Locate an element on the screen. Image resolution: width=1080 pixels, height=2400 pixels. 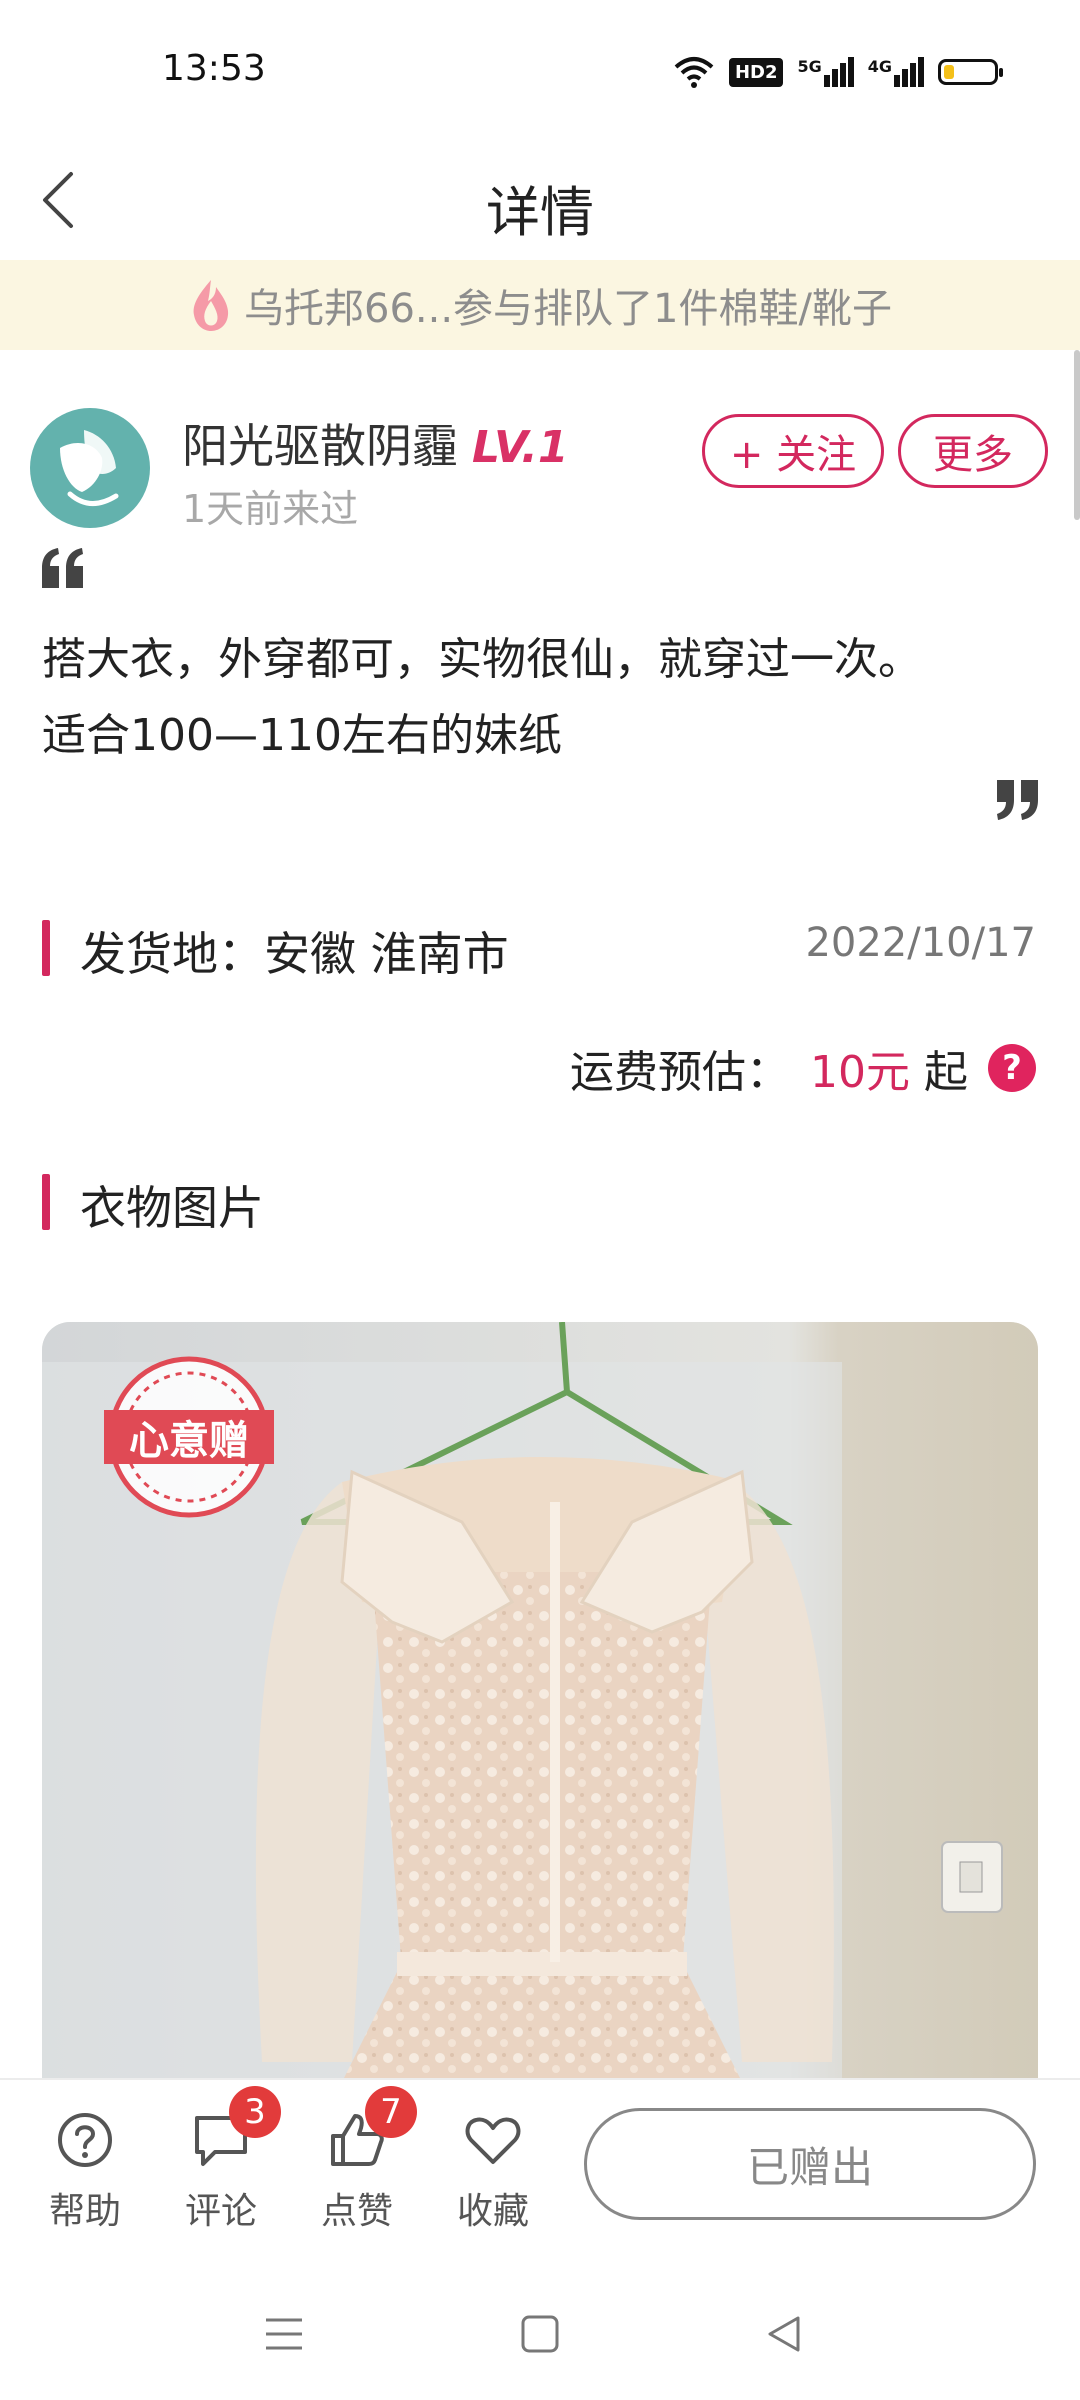
comment-action: 3 评论 is located at coordinates (223, 2160).